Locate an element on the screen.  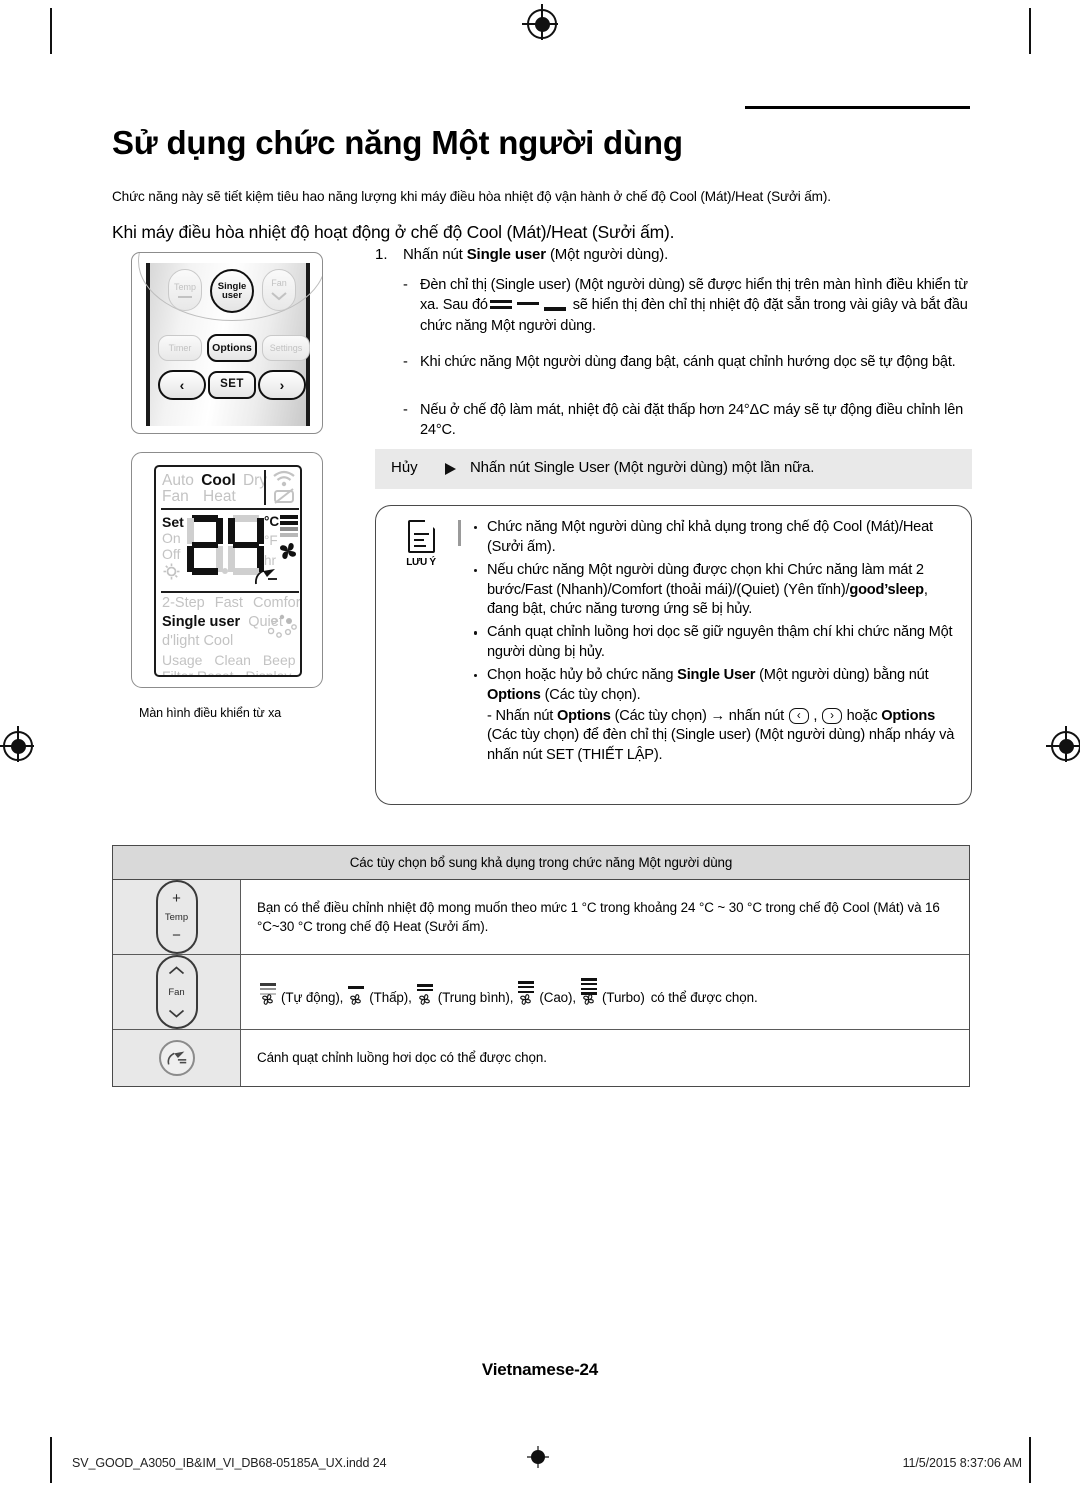
lcd-features-row-4: Usage Clean Beep is located at coordinates (229, 660).